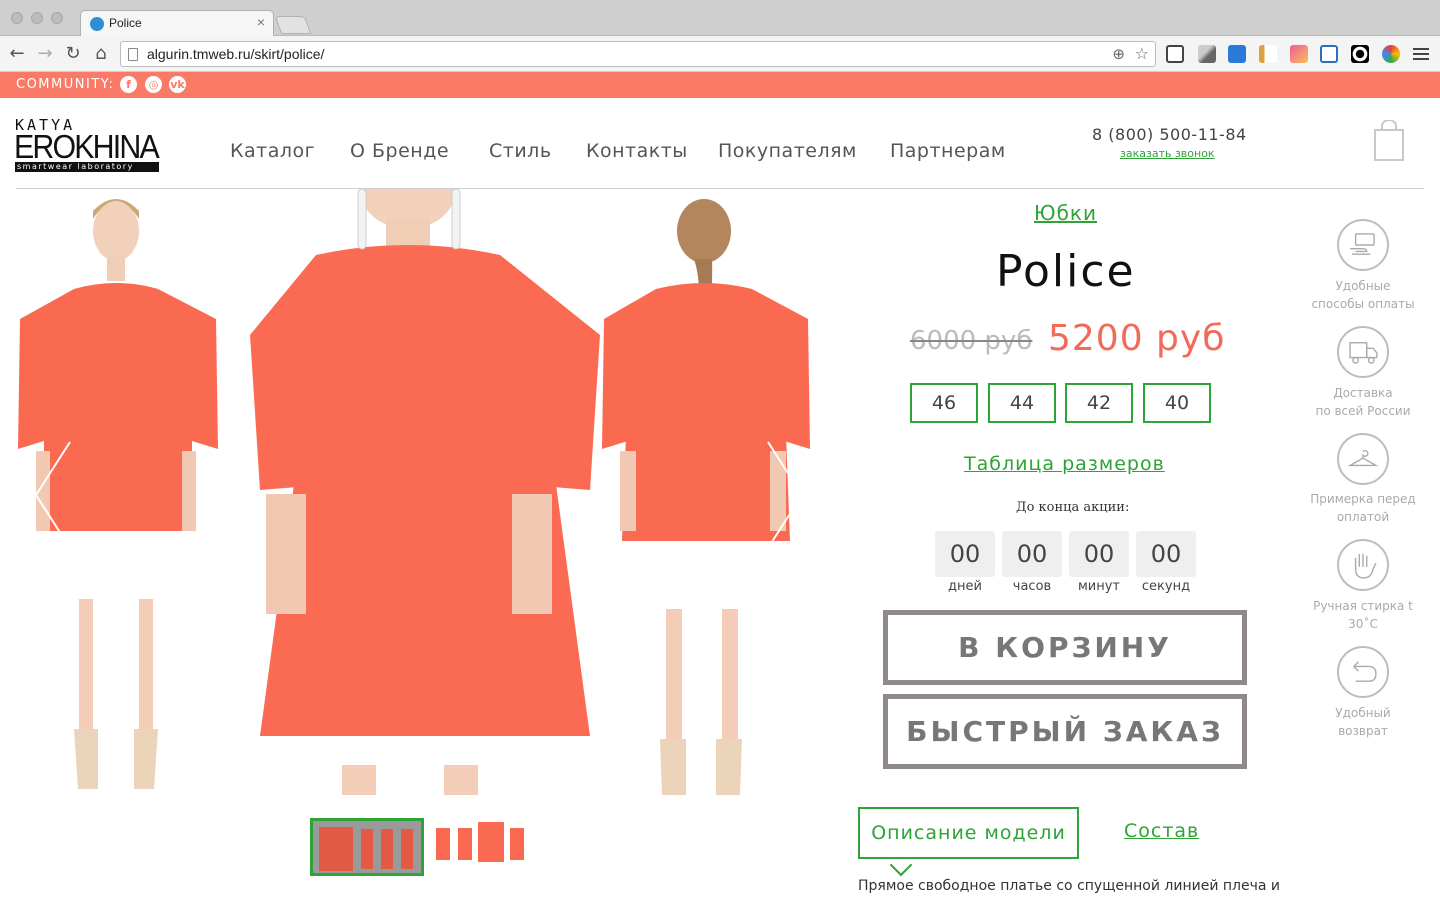 The image size is (1440, 900). I want to click on url-text: algurin.tmweb.ru/skirt/police/, so click(235, 54).